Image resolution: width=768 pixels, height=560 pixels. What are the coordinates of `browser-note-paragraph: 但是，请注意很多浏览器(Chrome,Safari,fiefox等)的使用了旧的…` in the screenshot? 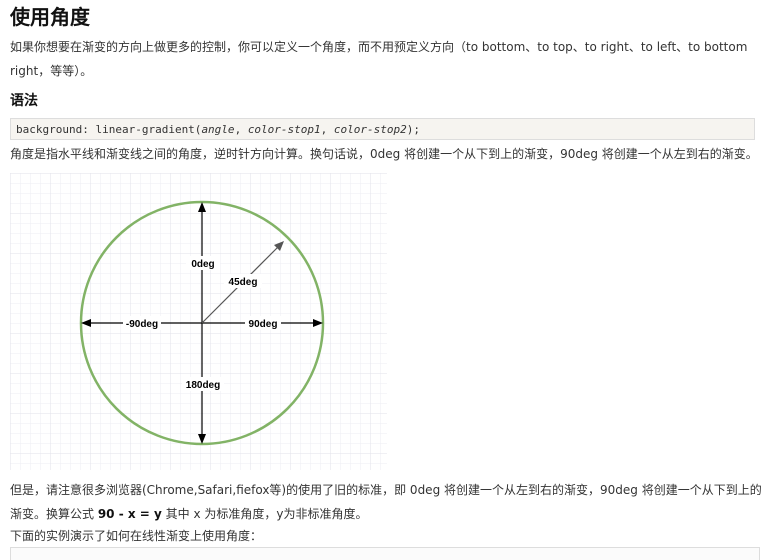 It's located at (386, 502).